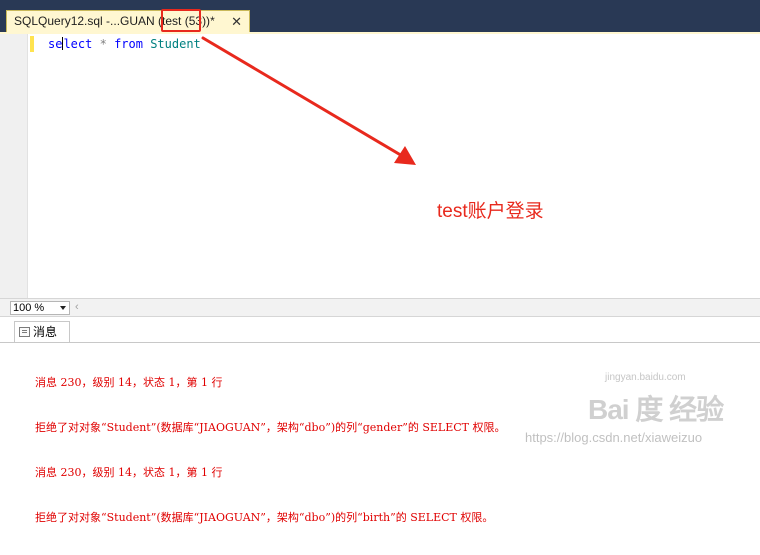 The width and height of the screenshot is (760, 555). I want to click on highlight-box, so click(181, 20).